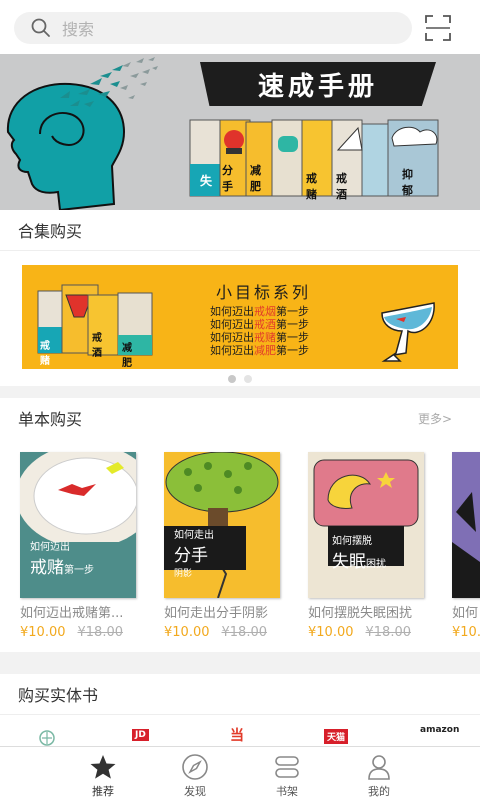 The width and height of the screenshot is (480, 800). I want to click on cover-text: 如何迈出 戒赌第一步, so click(62, 560).